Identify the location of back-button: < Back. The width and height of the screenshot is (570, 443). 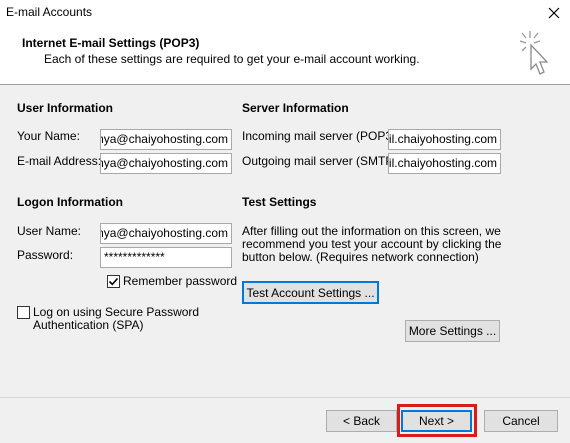
(361, 421).